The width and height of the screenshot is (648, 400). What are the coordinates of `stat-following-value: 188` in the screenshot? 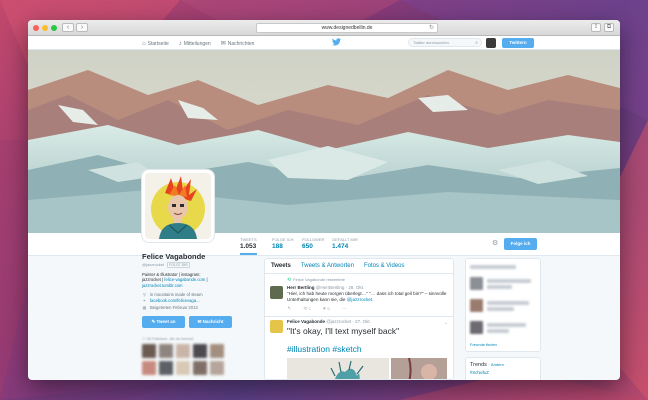 It's located at (277, 246).